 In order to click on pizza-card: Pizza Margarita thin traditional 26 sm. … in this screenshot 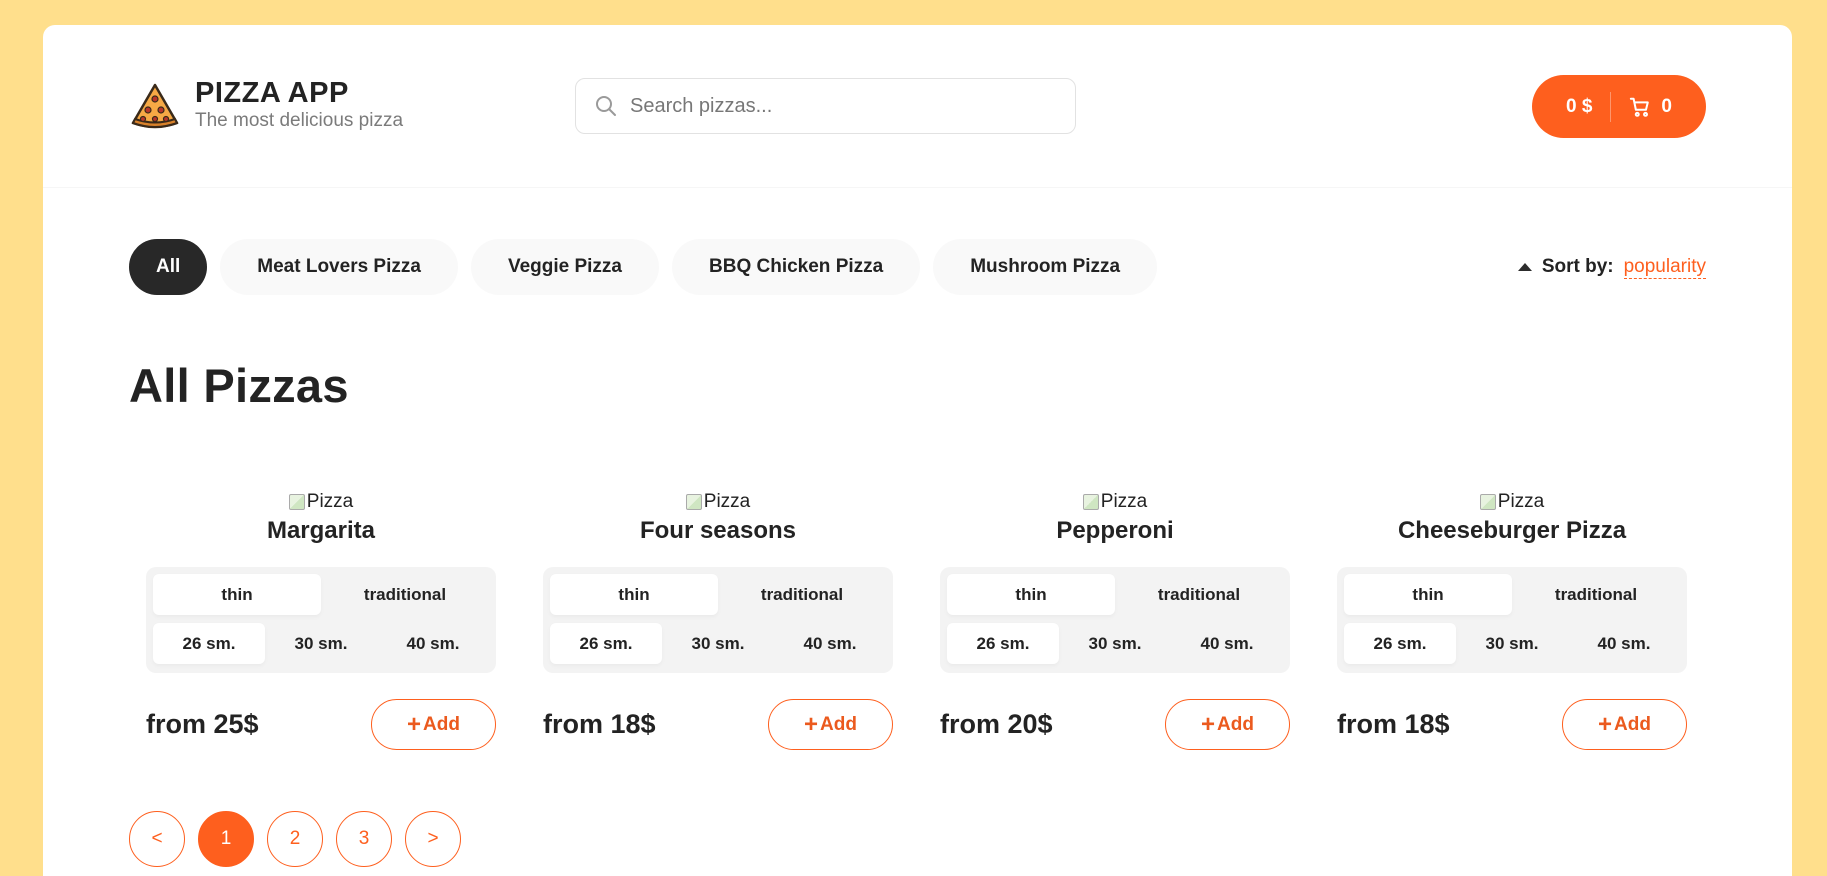, I will do `click(321, 620)`.